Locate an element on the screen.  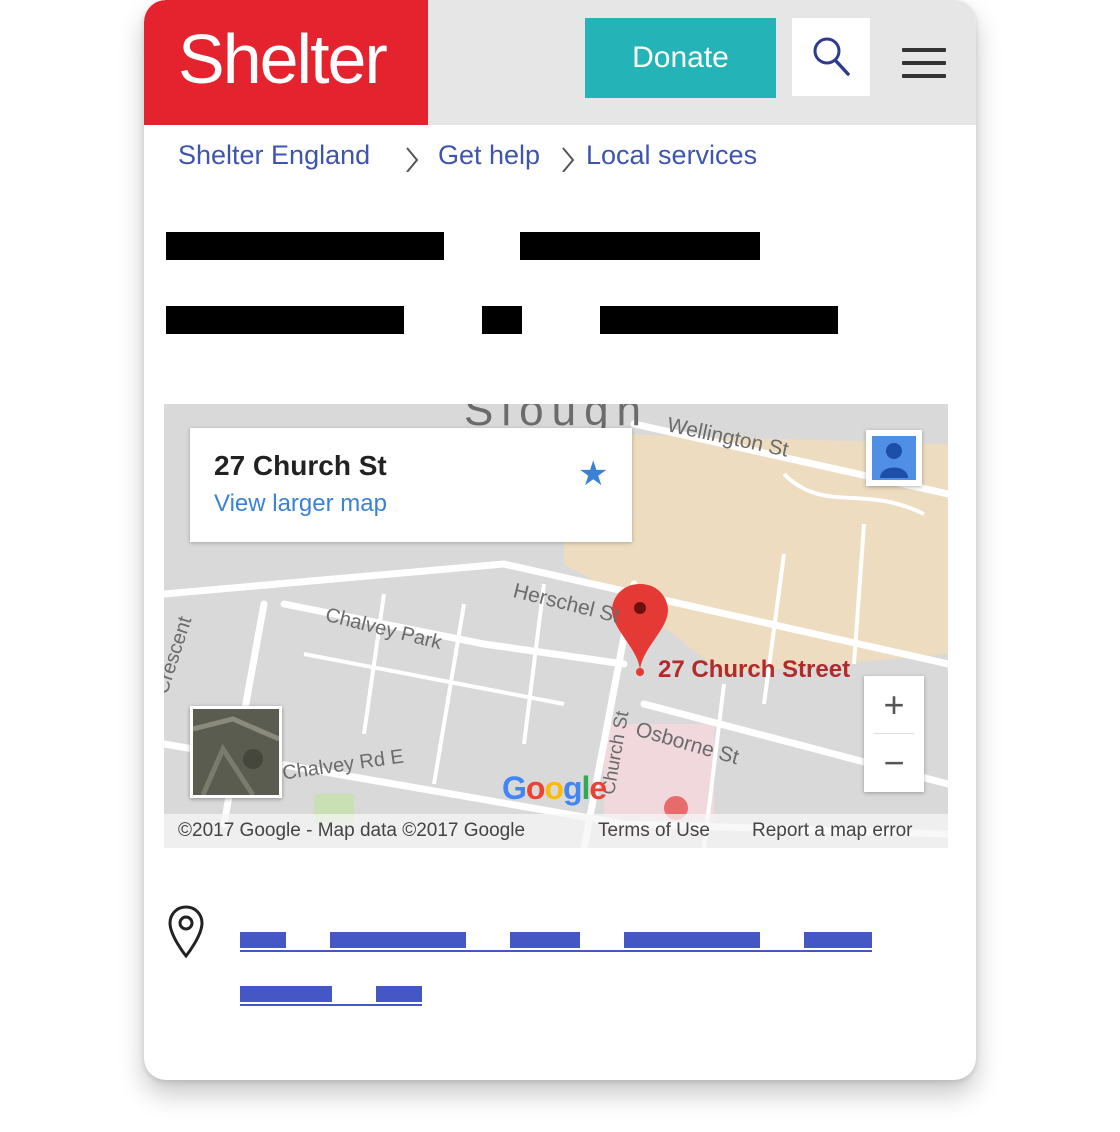
search-button is located at coordinates (831, 57).